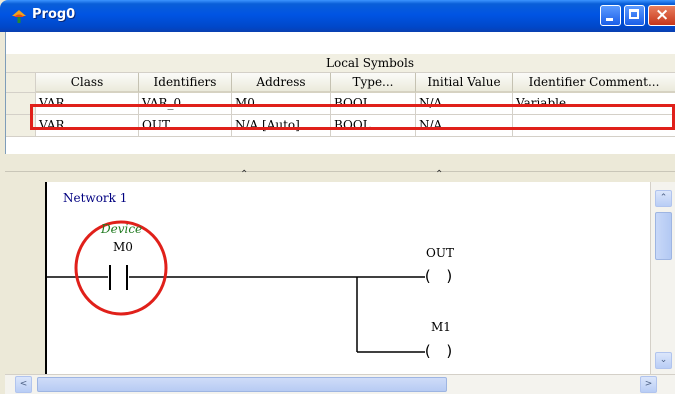 The width and height of the screenshot is (675, 394). I want to click on scroll-down-button: ⌄, so click(663, 360).